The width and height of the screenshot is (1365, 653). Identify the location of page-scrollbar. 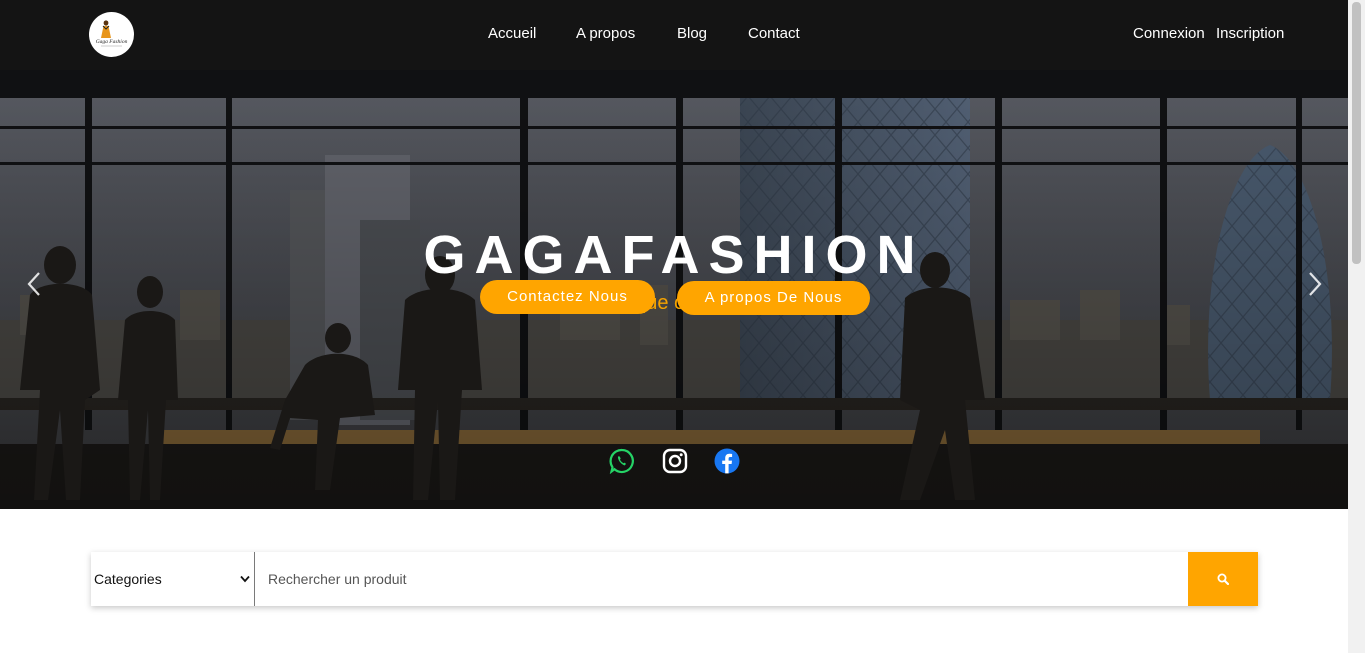
(1356, 326).